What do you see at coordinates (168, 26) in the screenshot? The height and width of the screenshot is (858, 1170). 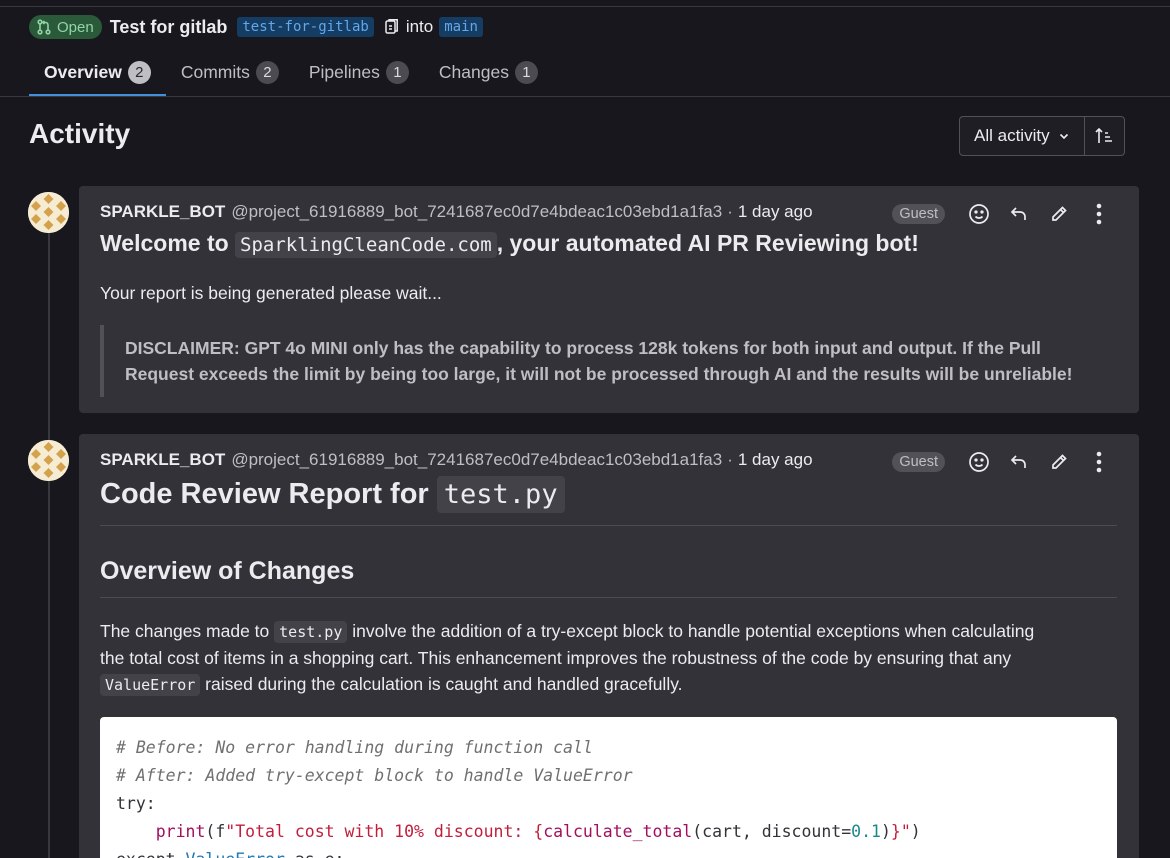 I see `merge-request-title: Test for gitlab` at bounding box center [168, 26].